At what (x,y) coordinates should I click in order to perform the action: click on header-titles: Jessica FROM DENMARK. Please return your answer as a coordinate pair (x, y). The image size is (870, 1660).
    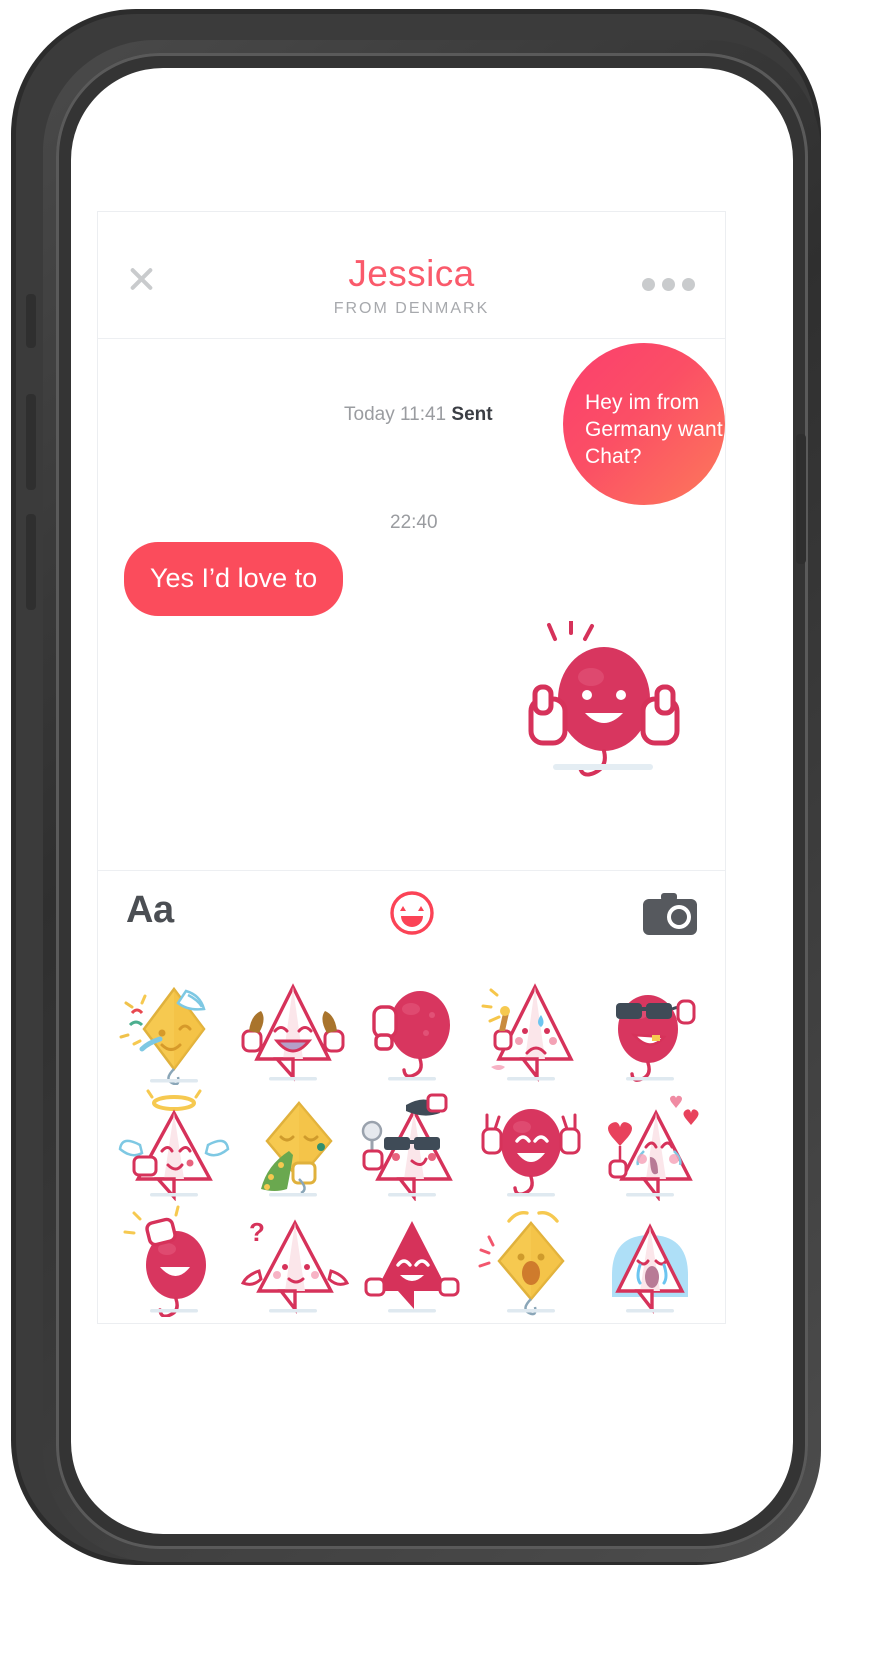
    Looking at the image, I should click on (411, 285).